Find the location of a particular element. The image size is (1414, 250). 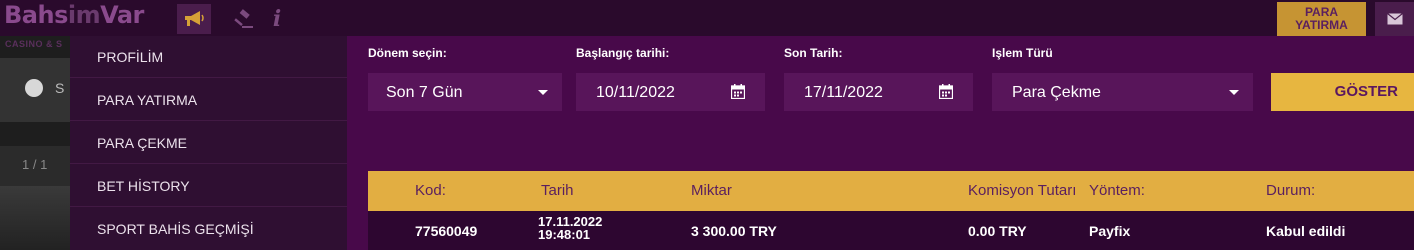

menu-item-withdraw: PARA ÇEKME is located at coordinates (208, 143).